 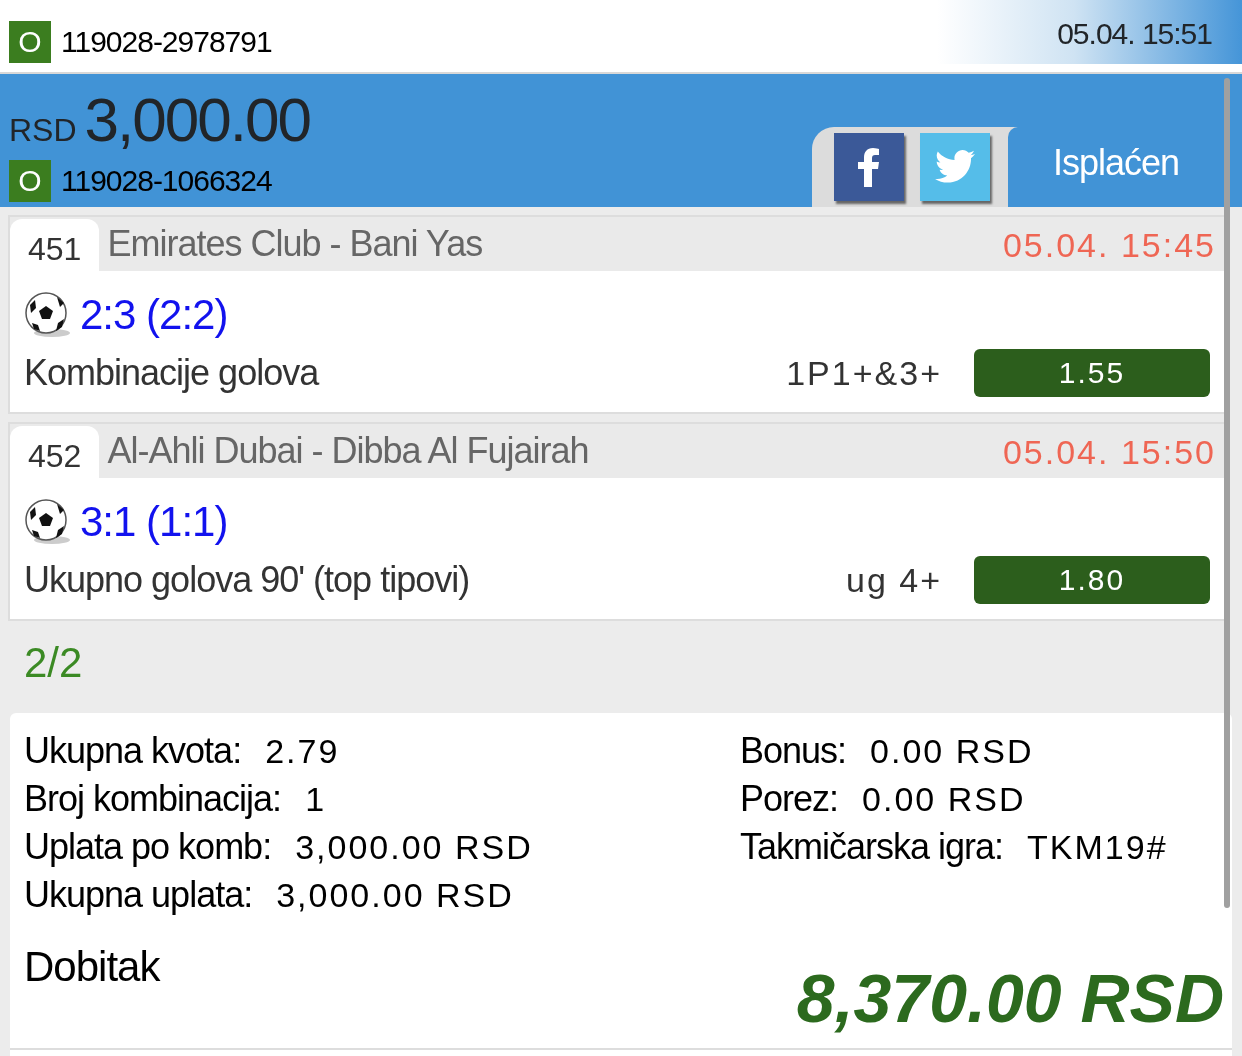 I want to click on match-time: 05.04. 15:50, so click(x=1109, y=452).